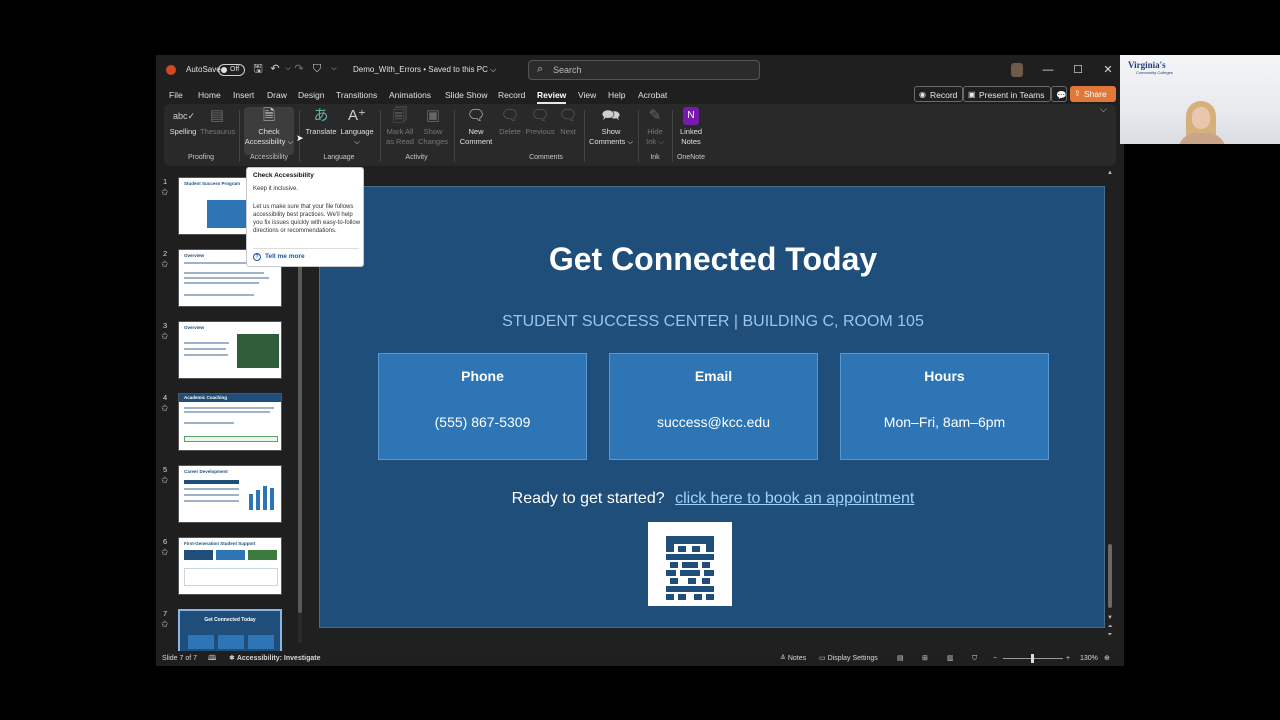  Describe the element at coordinates (275, 69) in the screenshot. I see `undo-icon: ↶` at that location.